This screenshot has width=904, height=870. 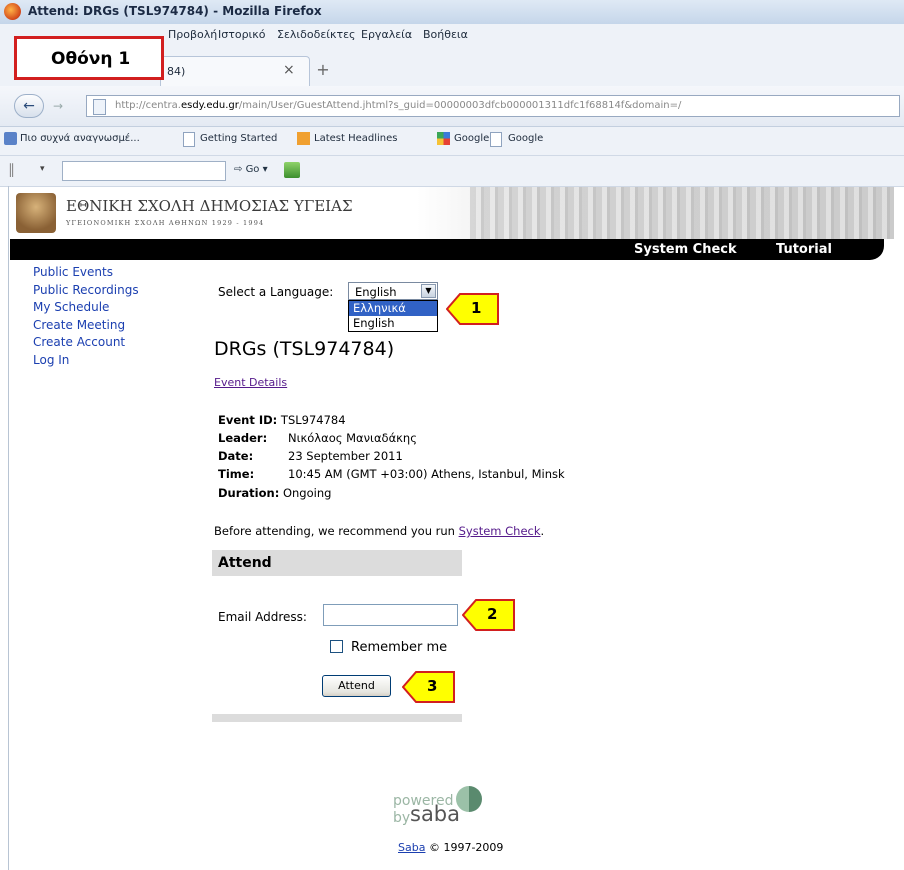 What do you see at coordinates (36, 213) in the screenshot?
I see `school-logo` at bounding box center [36, 213].